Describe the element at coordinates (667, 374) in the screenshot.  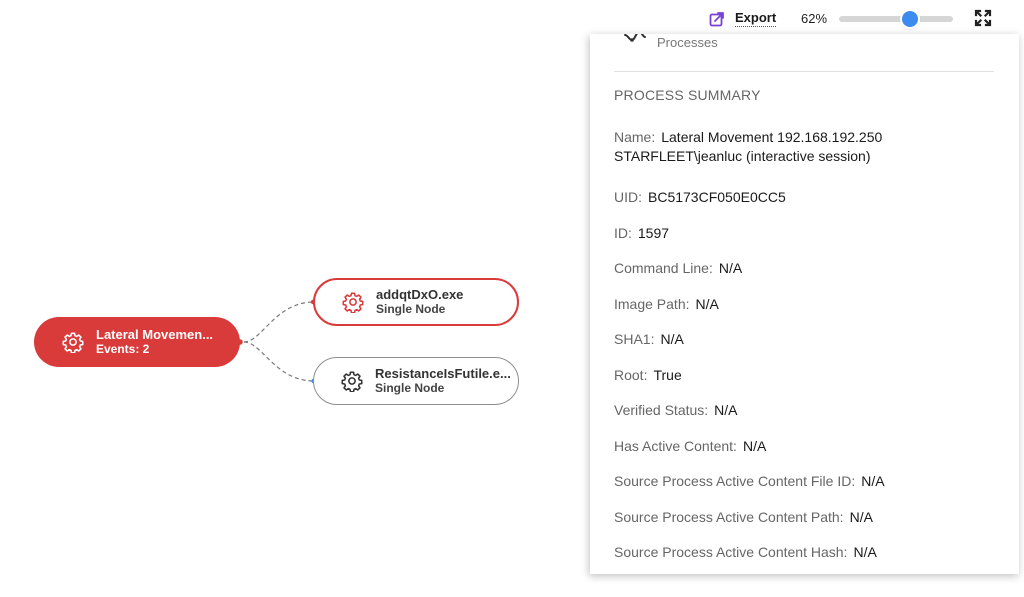
I see `field-value: True` at that location.